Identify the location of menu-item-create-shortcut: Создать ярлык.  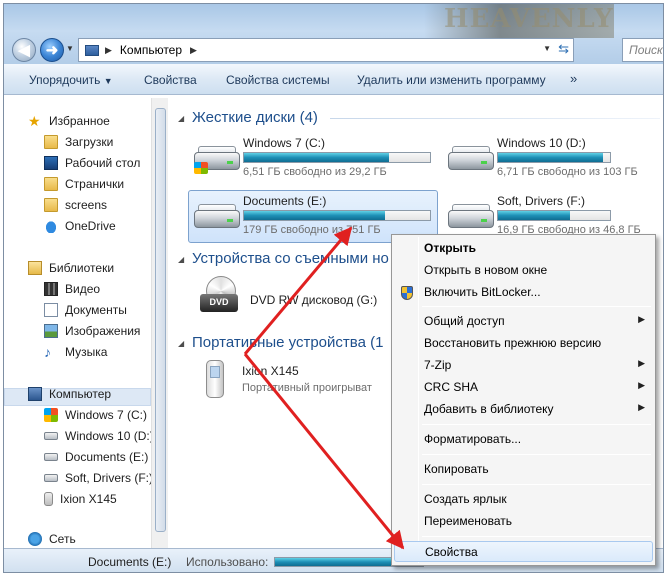
(523, 499).